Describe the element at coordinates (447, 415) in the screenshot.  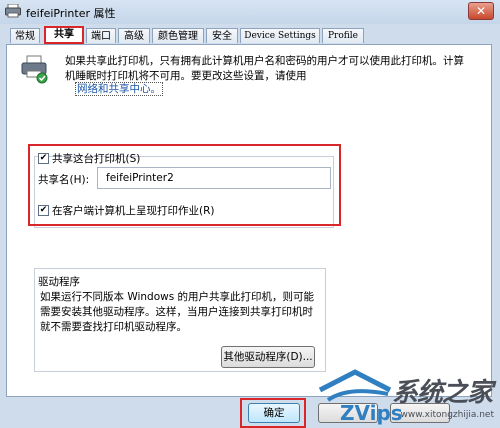
I see `watermark-url: www.xitongzhijia.net` at that location.